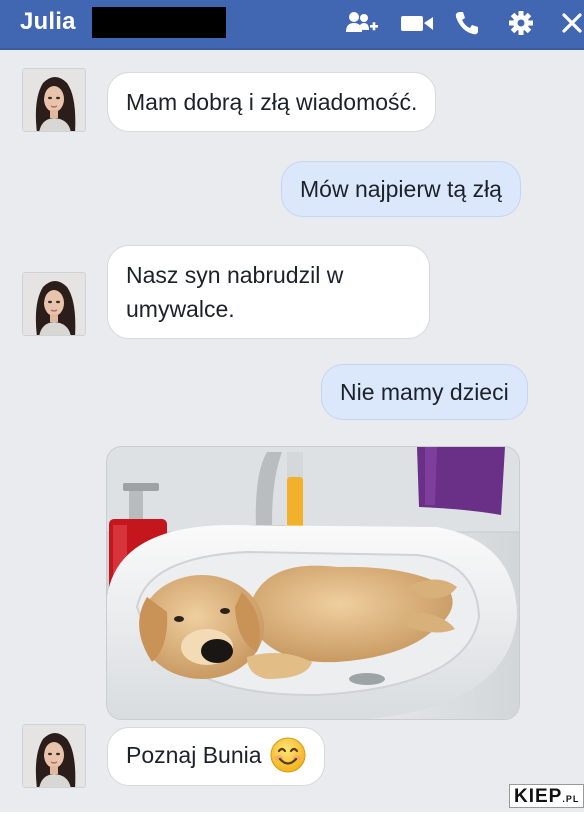 The image size is (584, 816). I want to click on add-friend-icon, so click(362, 23).